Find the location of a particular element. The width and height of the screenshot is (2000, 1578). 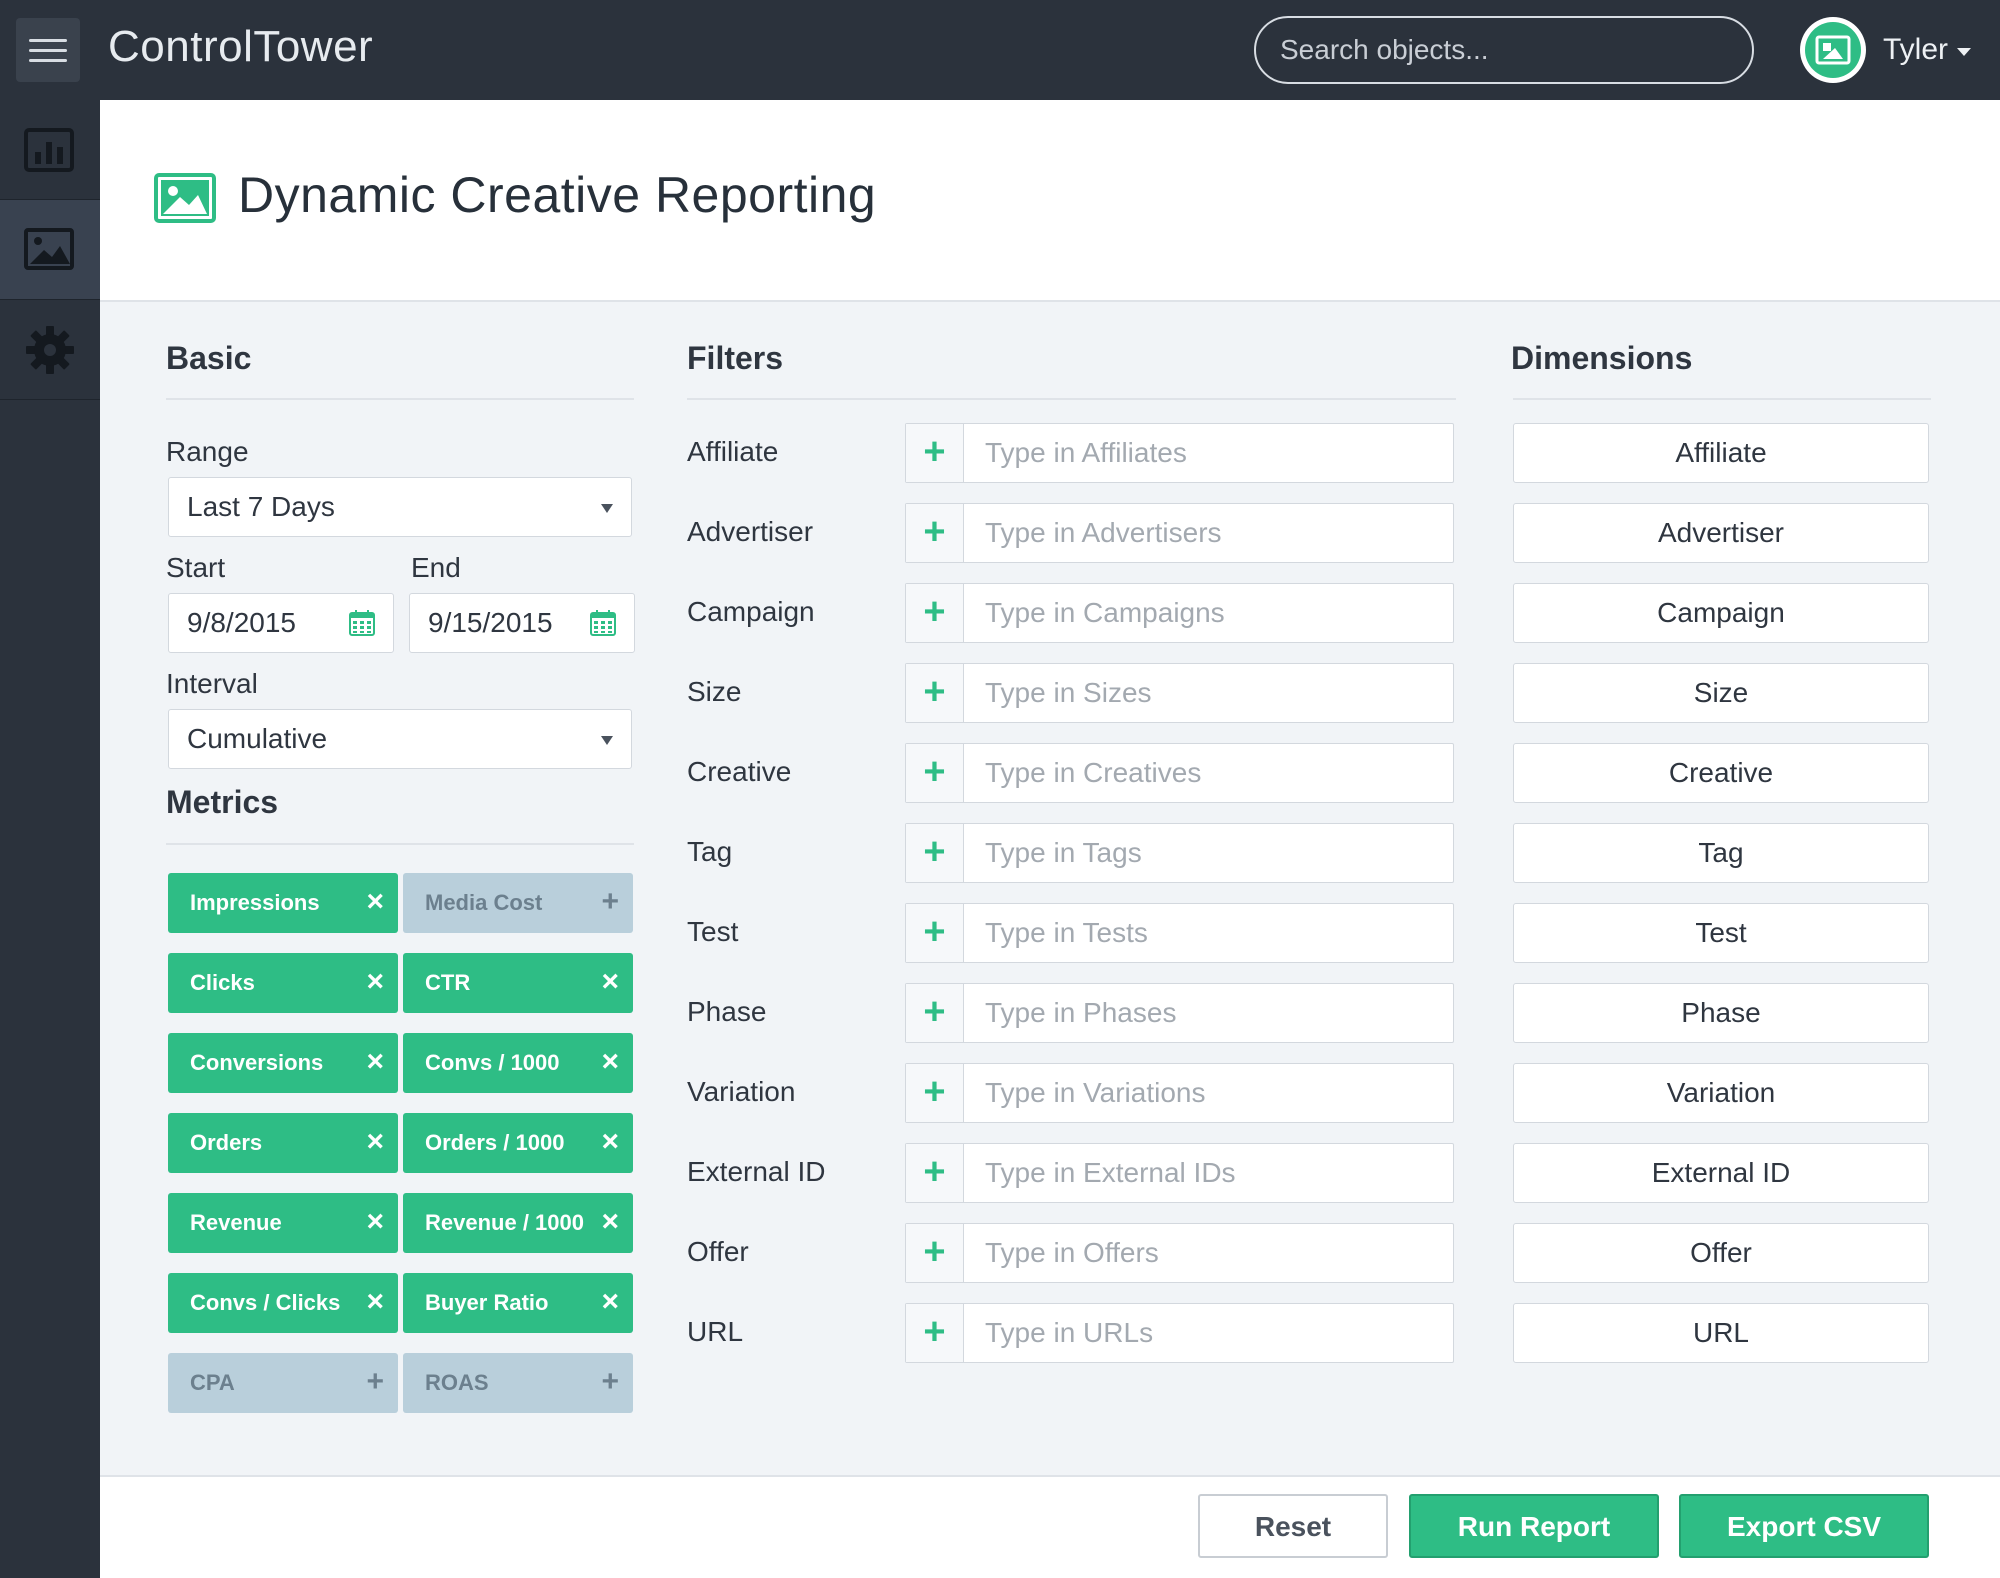

metric-label: Revenue is located at coordinates (236, 1222).